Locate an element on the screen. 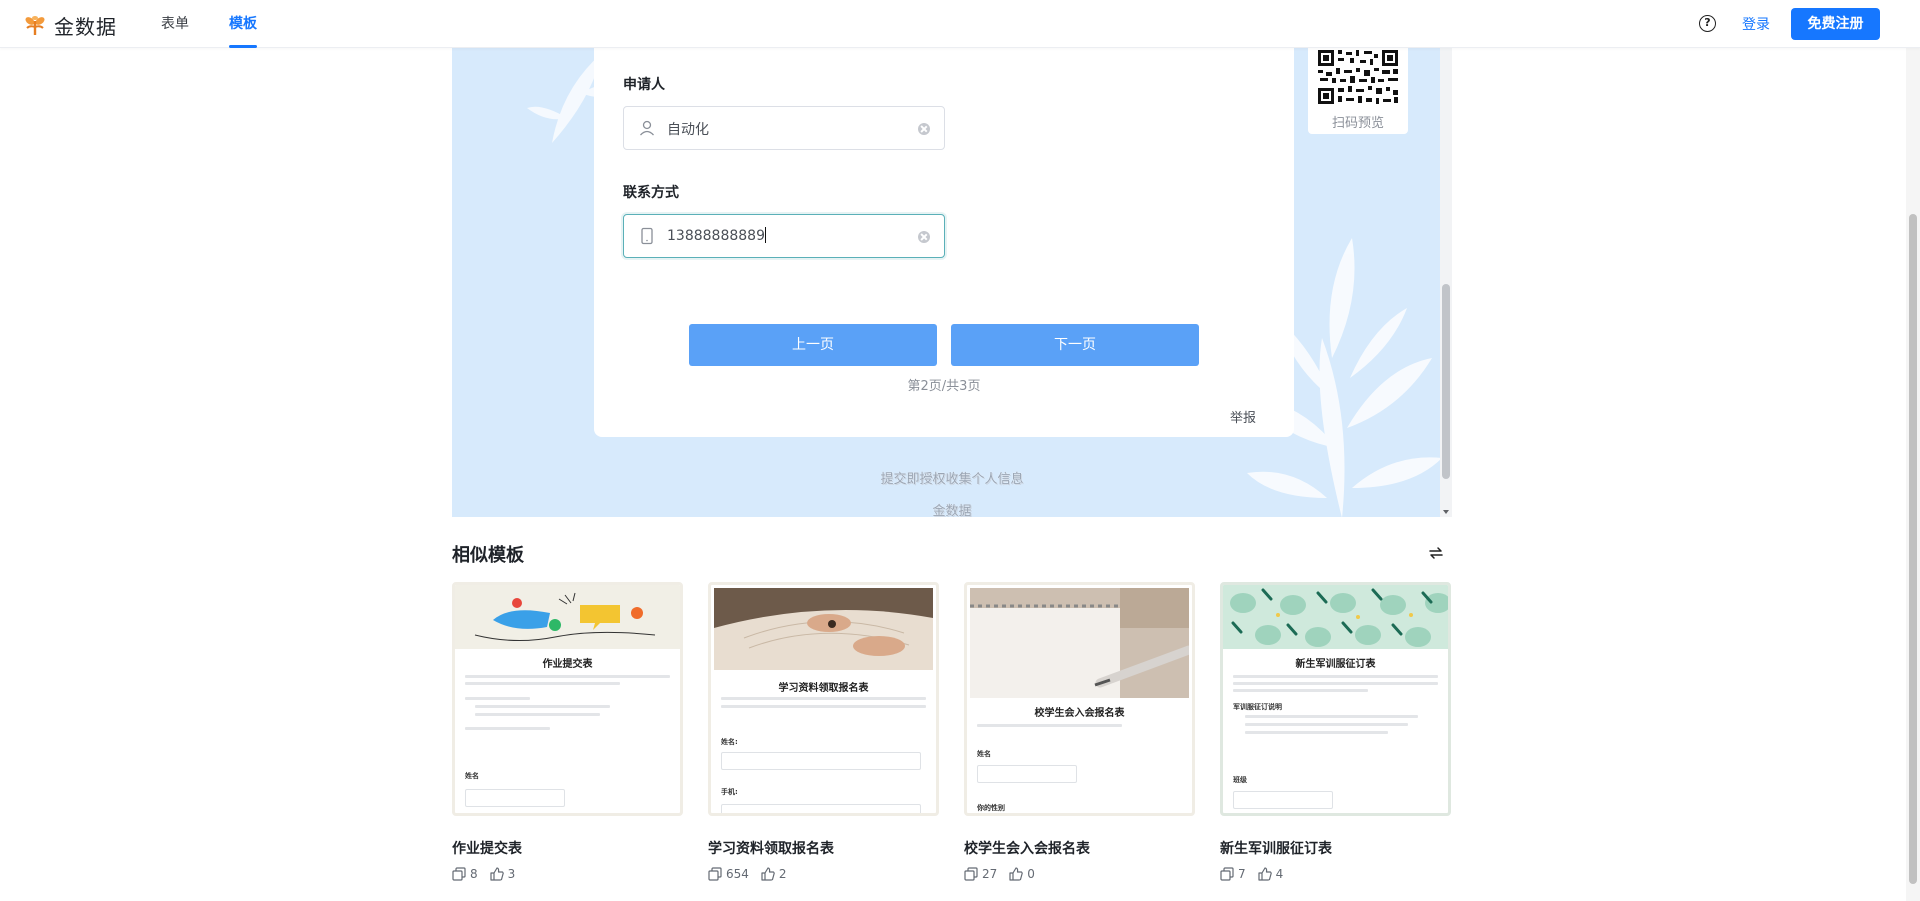 Image resolution: width=1920 pixels, height=901 pixels. copy-count: 27 is located at coordinates (990, 874).